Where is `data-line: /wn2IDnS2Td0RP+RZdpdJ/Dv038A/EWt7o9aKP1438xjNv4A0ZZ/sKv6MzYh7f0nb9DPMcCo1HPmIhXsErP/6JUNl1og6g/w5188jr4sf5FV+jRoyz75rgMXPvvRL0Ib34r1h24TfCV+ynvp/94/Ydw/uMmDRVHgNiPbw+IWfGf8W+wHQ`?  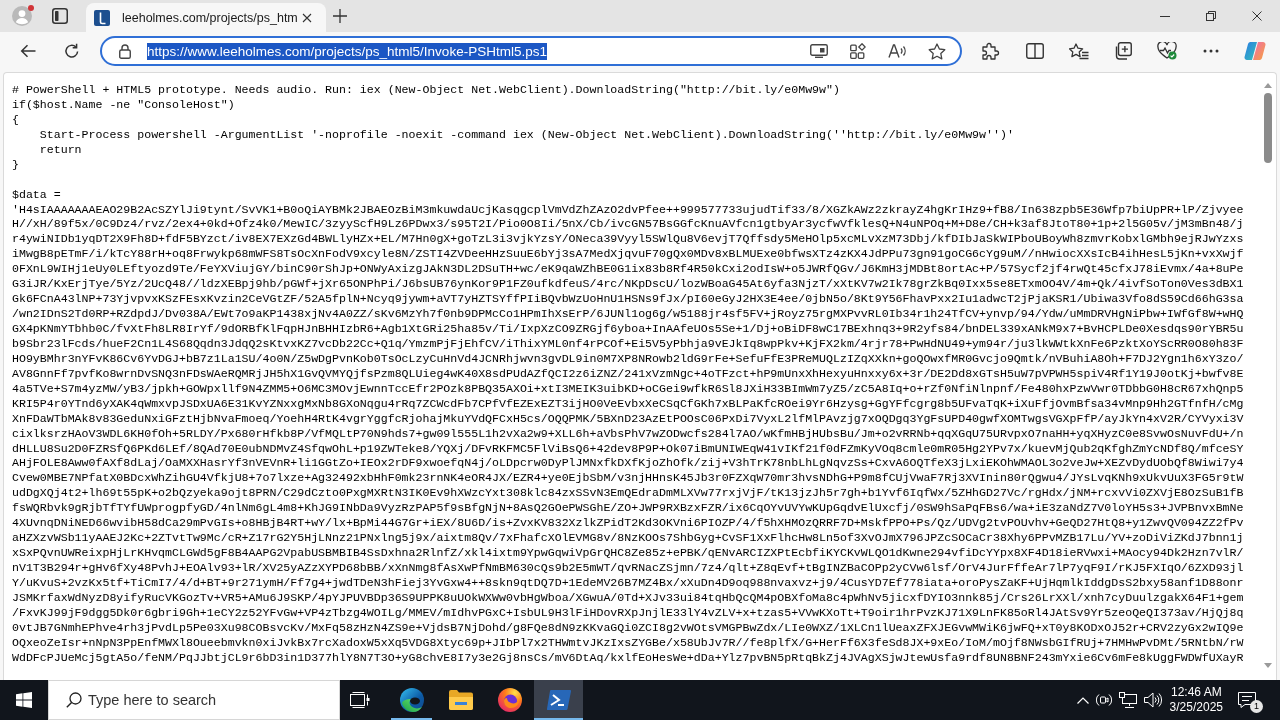
data-line: /wn2IDnS2Td0RP+RZdpdJ/Dv038A/EWt7o9aKP1438xjNv4A0ZZ/sKv6MzYh7f0nb9DPMcCo1HPmIhXsErP/6JUNl1og6g/w5188jr4sf5FV+jRoyz75rgMXPvvRL0Ib34r1h24TfCV+ynvp/94/Ydw/uMmDRVHgNiPbw+IWfGf8W+wHQ is located at coordinates (628, 314).